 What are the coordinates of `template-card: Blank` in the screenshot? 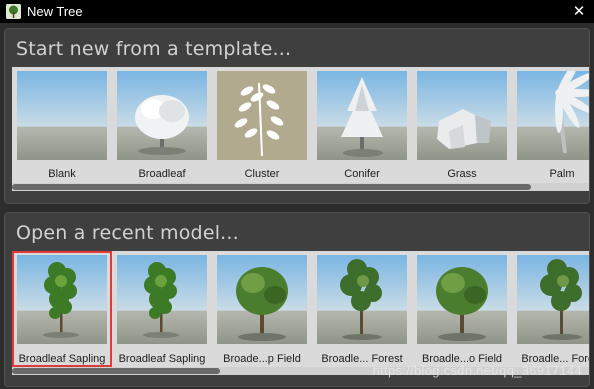 It's located at (62, 125).